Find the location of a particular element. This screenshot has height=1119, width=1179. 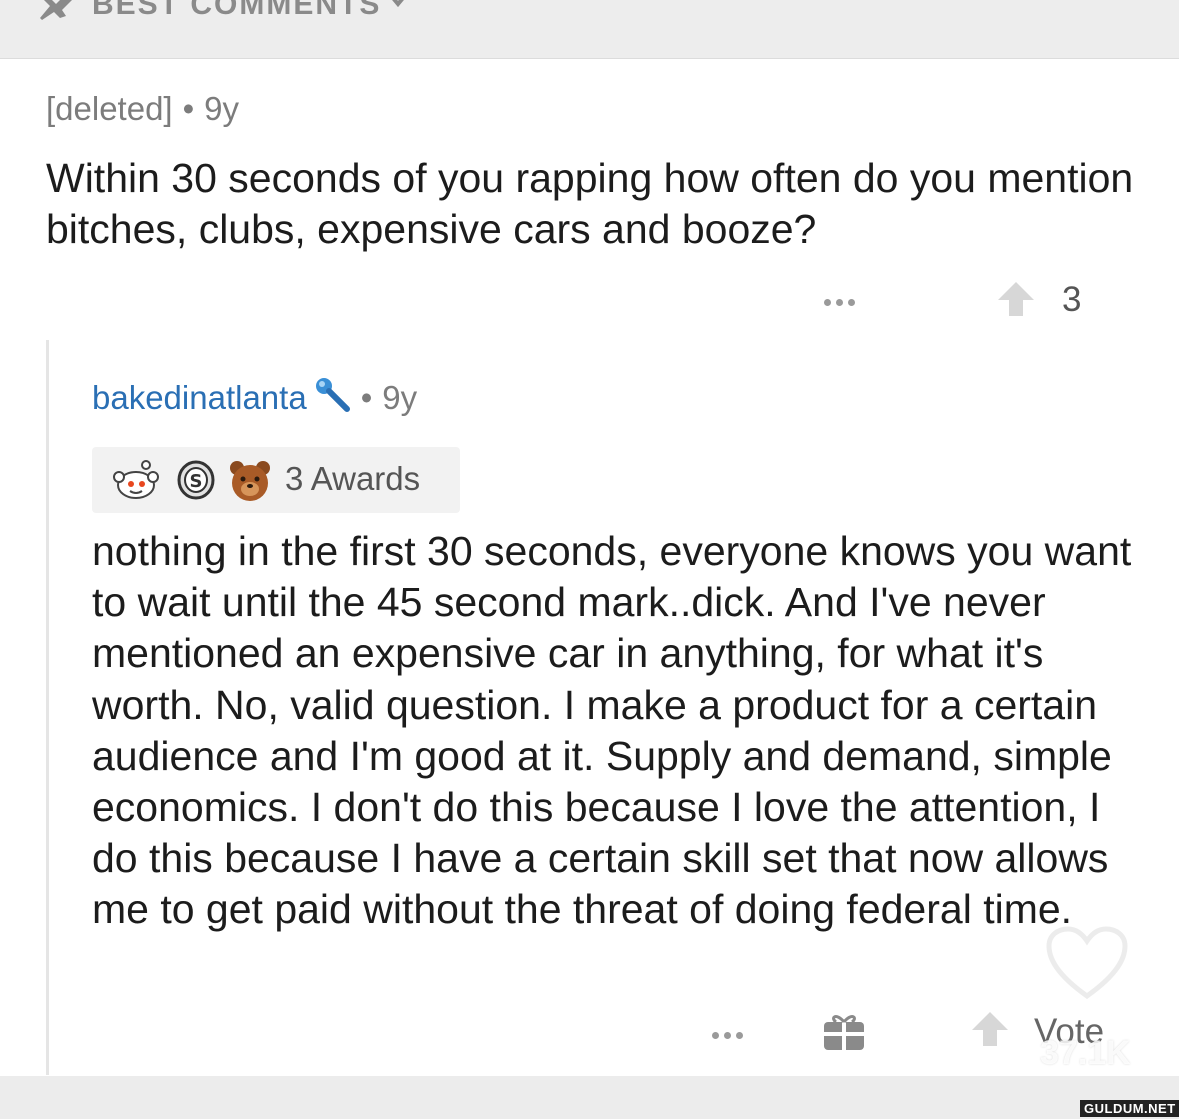

comment-score: 3 is located at coordinates (1072, 299).